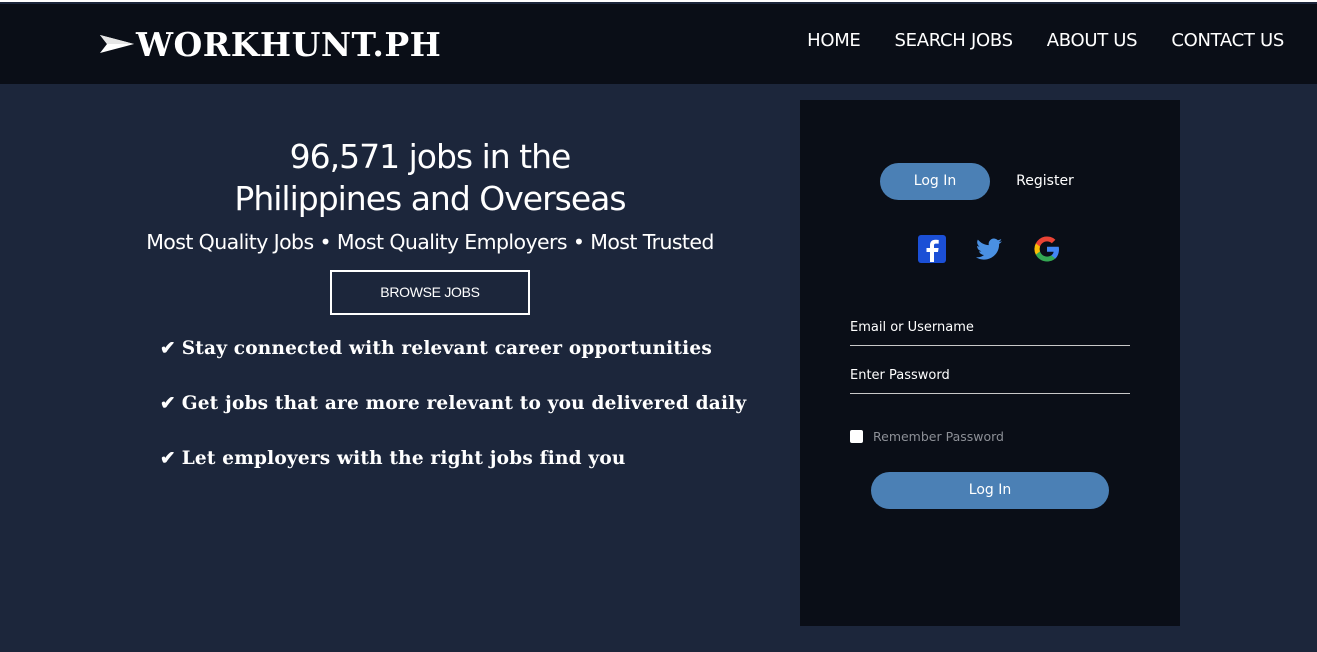  I want to click on tab-login: Log In, so click(935, 181).